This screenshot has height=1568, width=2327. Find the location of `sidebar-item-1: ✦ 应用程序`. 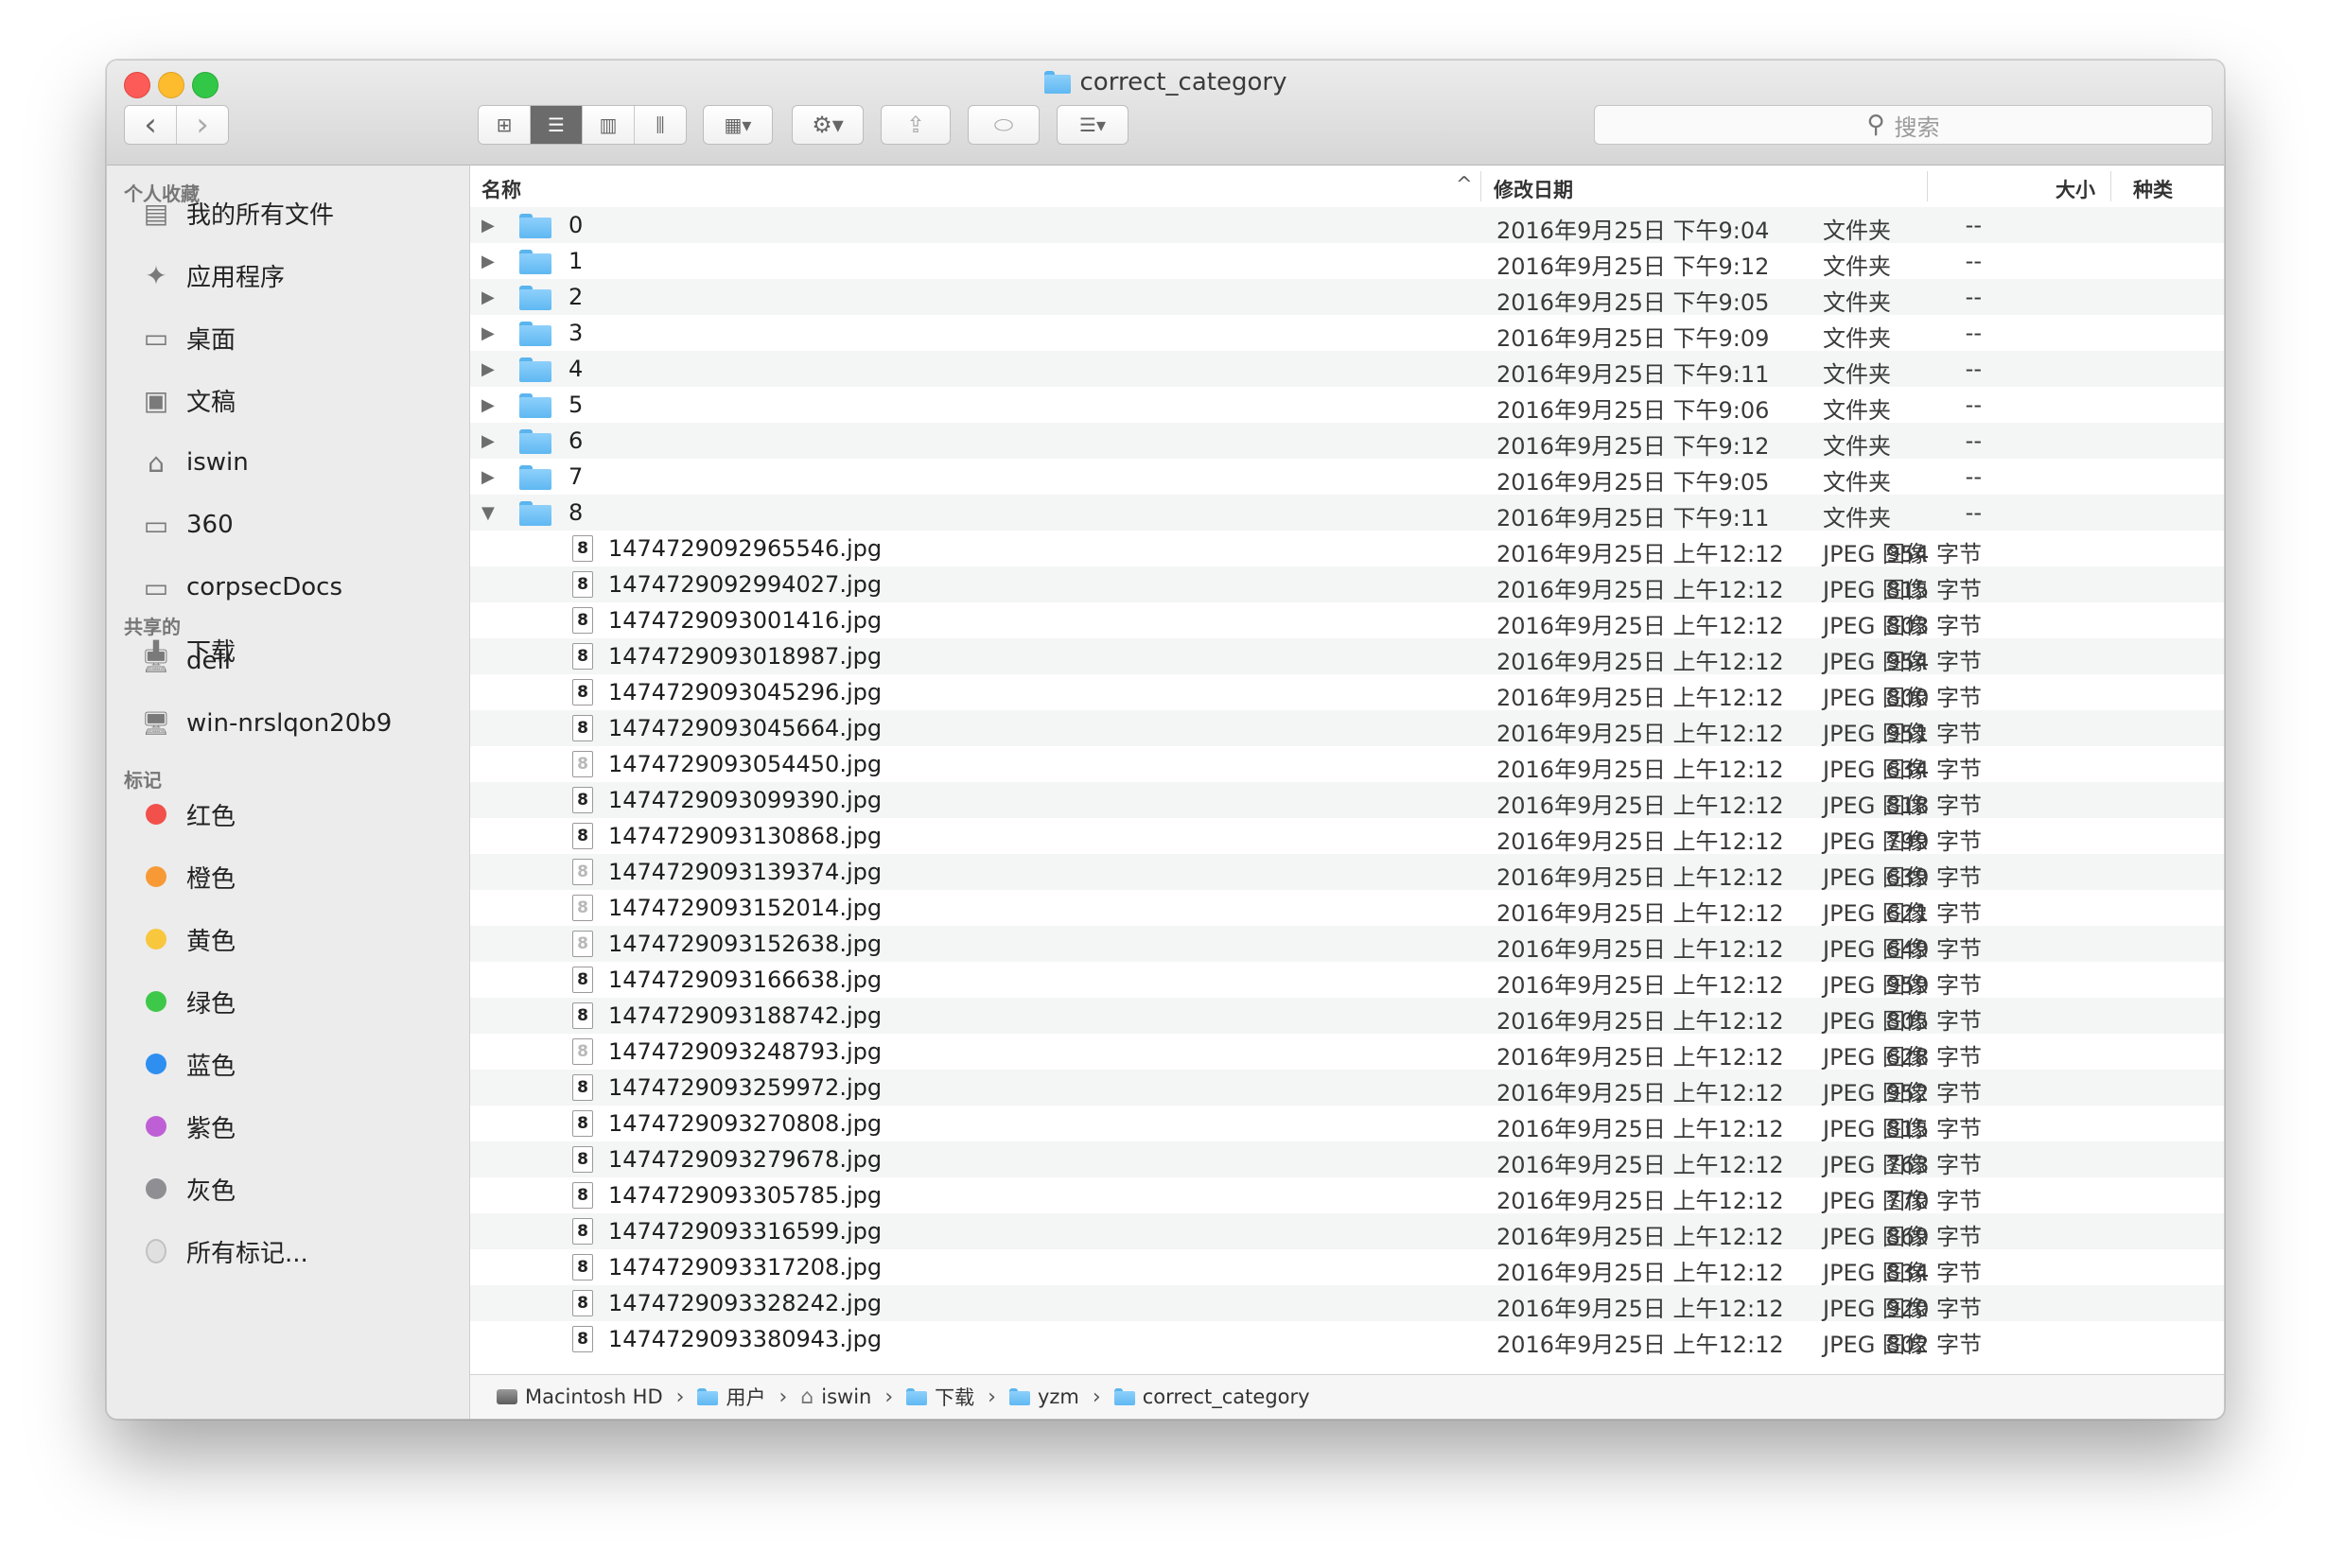

sidebar-item-1: ✦ 应用程序 is located at coordinates (212, 275).